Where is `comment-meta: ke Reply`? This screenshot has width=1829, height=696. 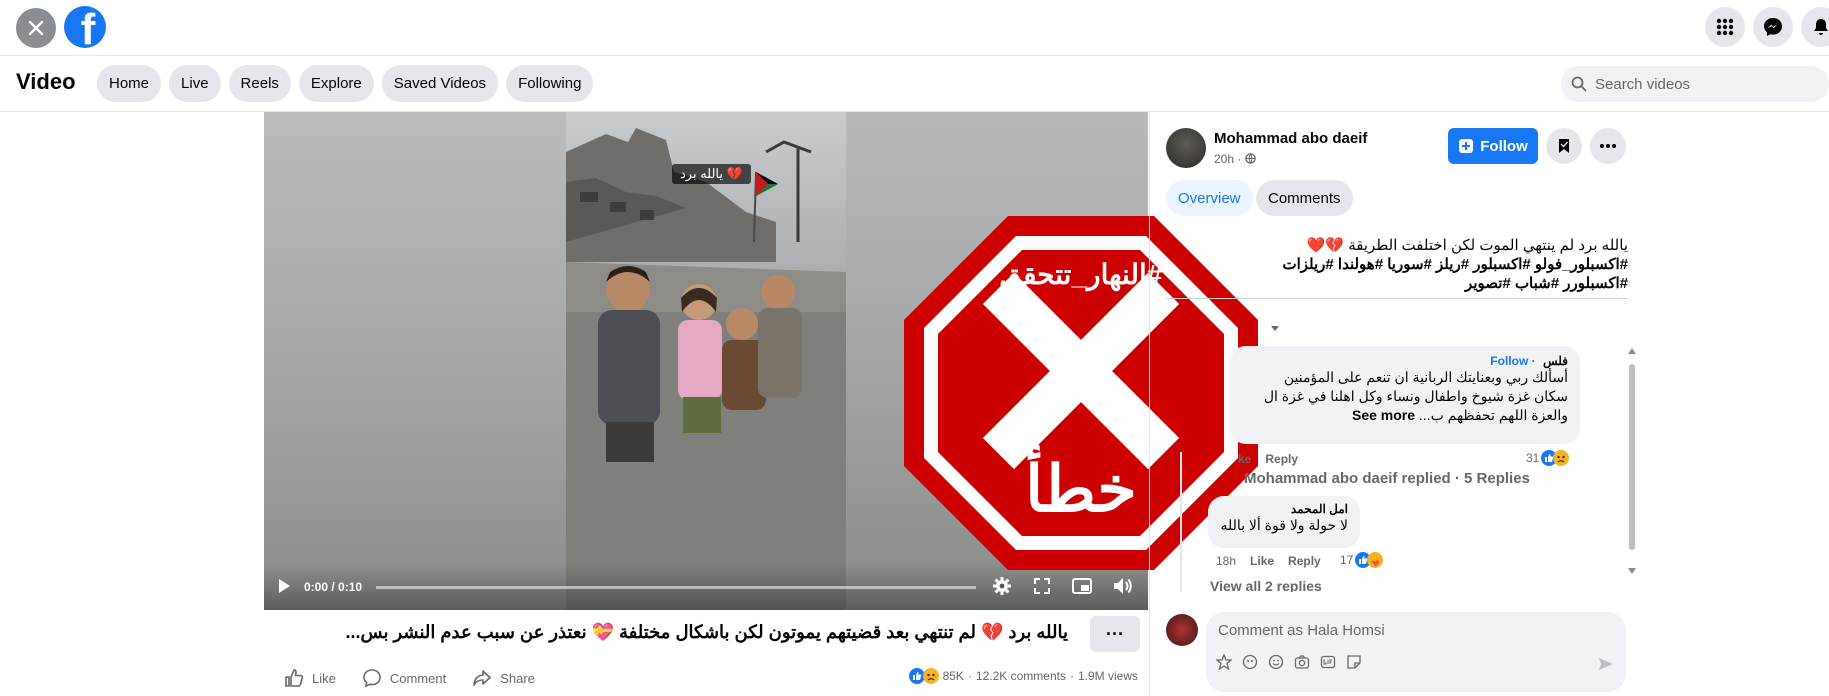 comment-meta: ke Reply is located at coordinates (1268, 459).